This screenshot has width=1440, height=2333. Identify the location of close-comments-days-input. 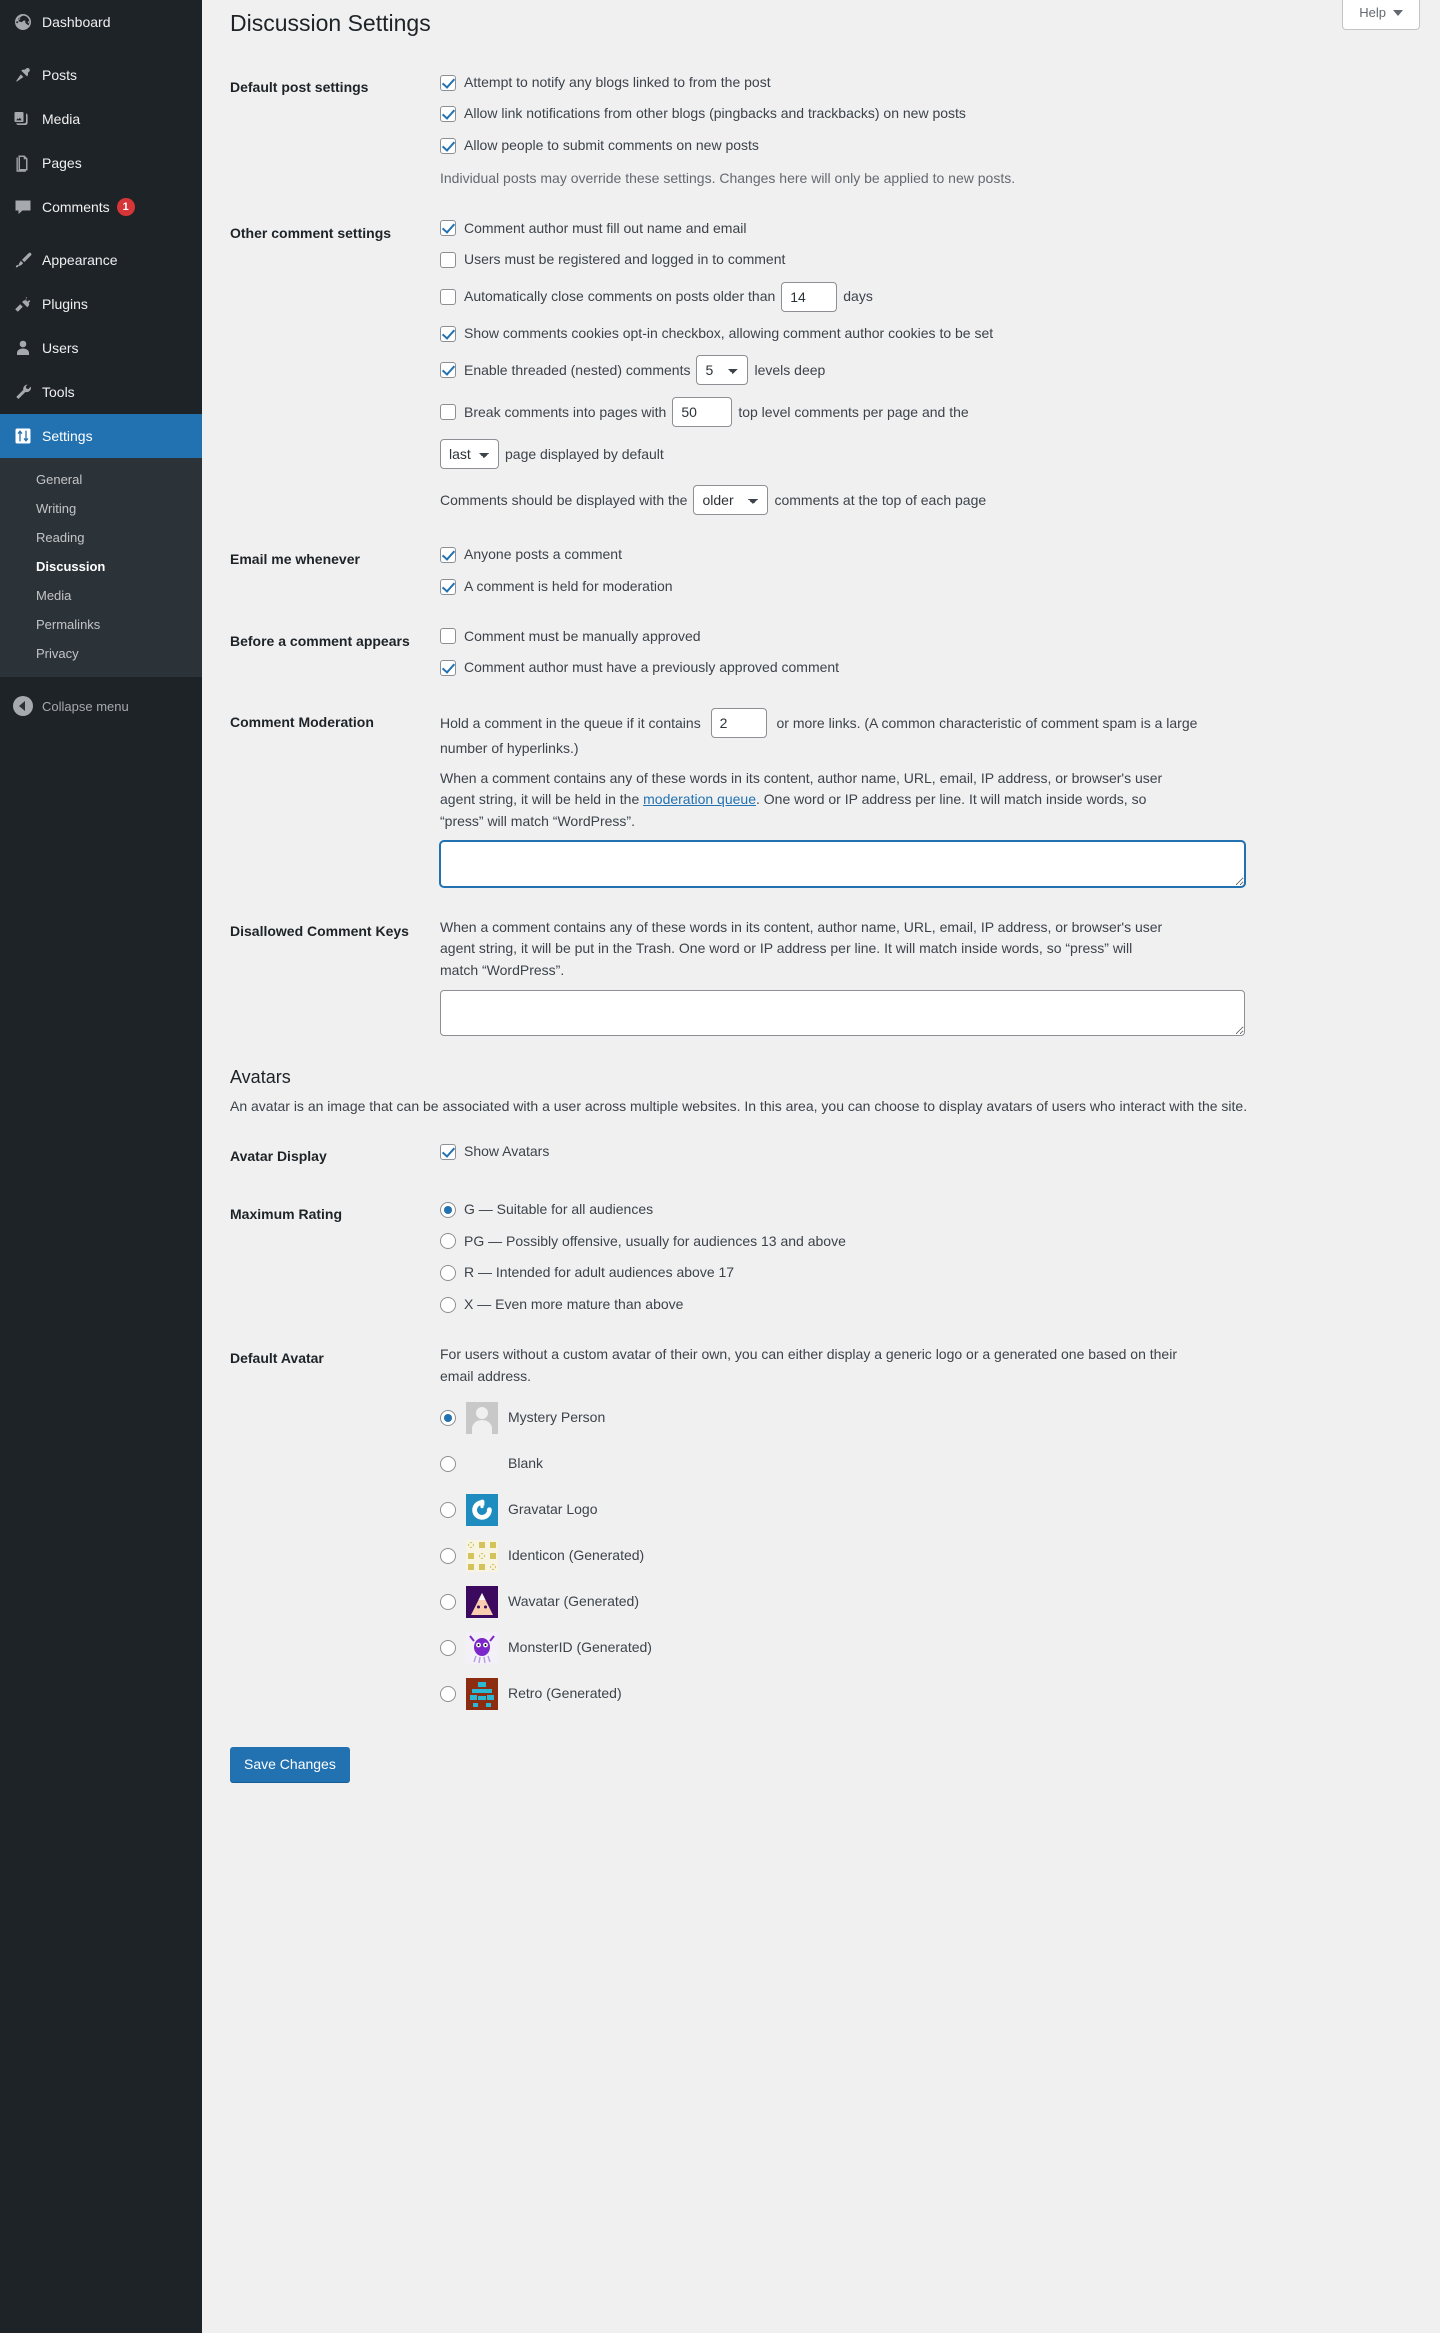
(809, 296).